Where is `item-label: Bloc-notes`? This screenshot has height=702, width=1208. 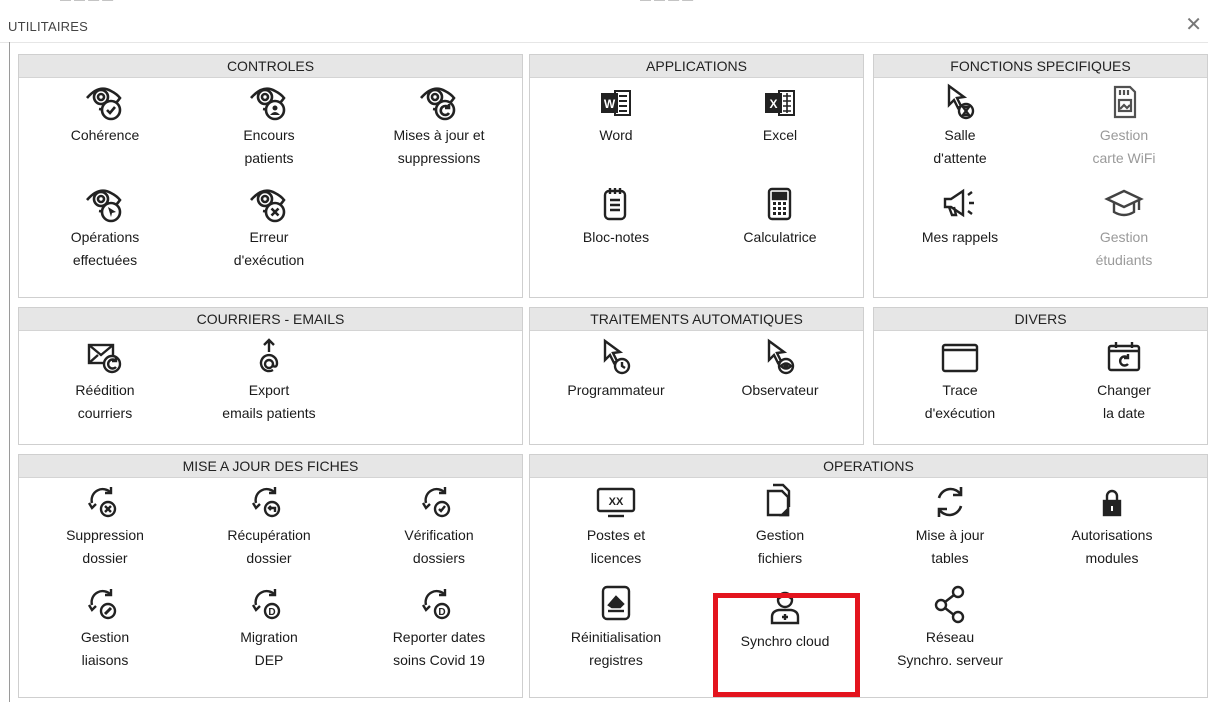 item-label: Bloc-notes is located at coordinates (616, 237).